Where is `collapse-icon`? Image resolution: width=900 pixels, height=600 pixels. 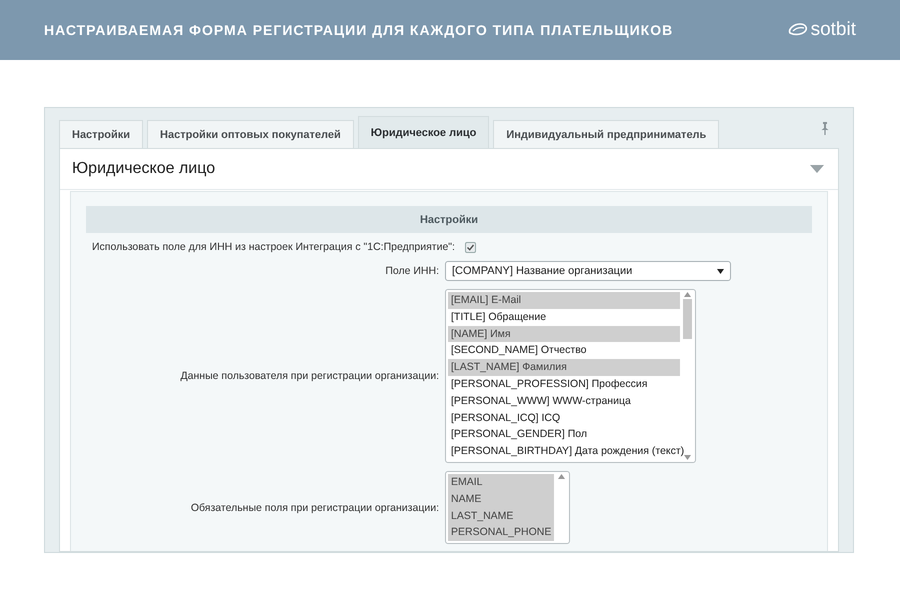
collapse-icon is located at coordinates (817, 169).